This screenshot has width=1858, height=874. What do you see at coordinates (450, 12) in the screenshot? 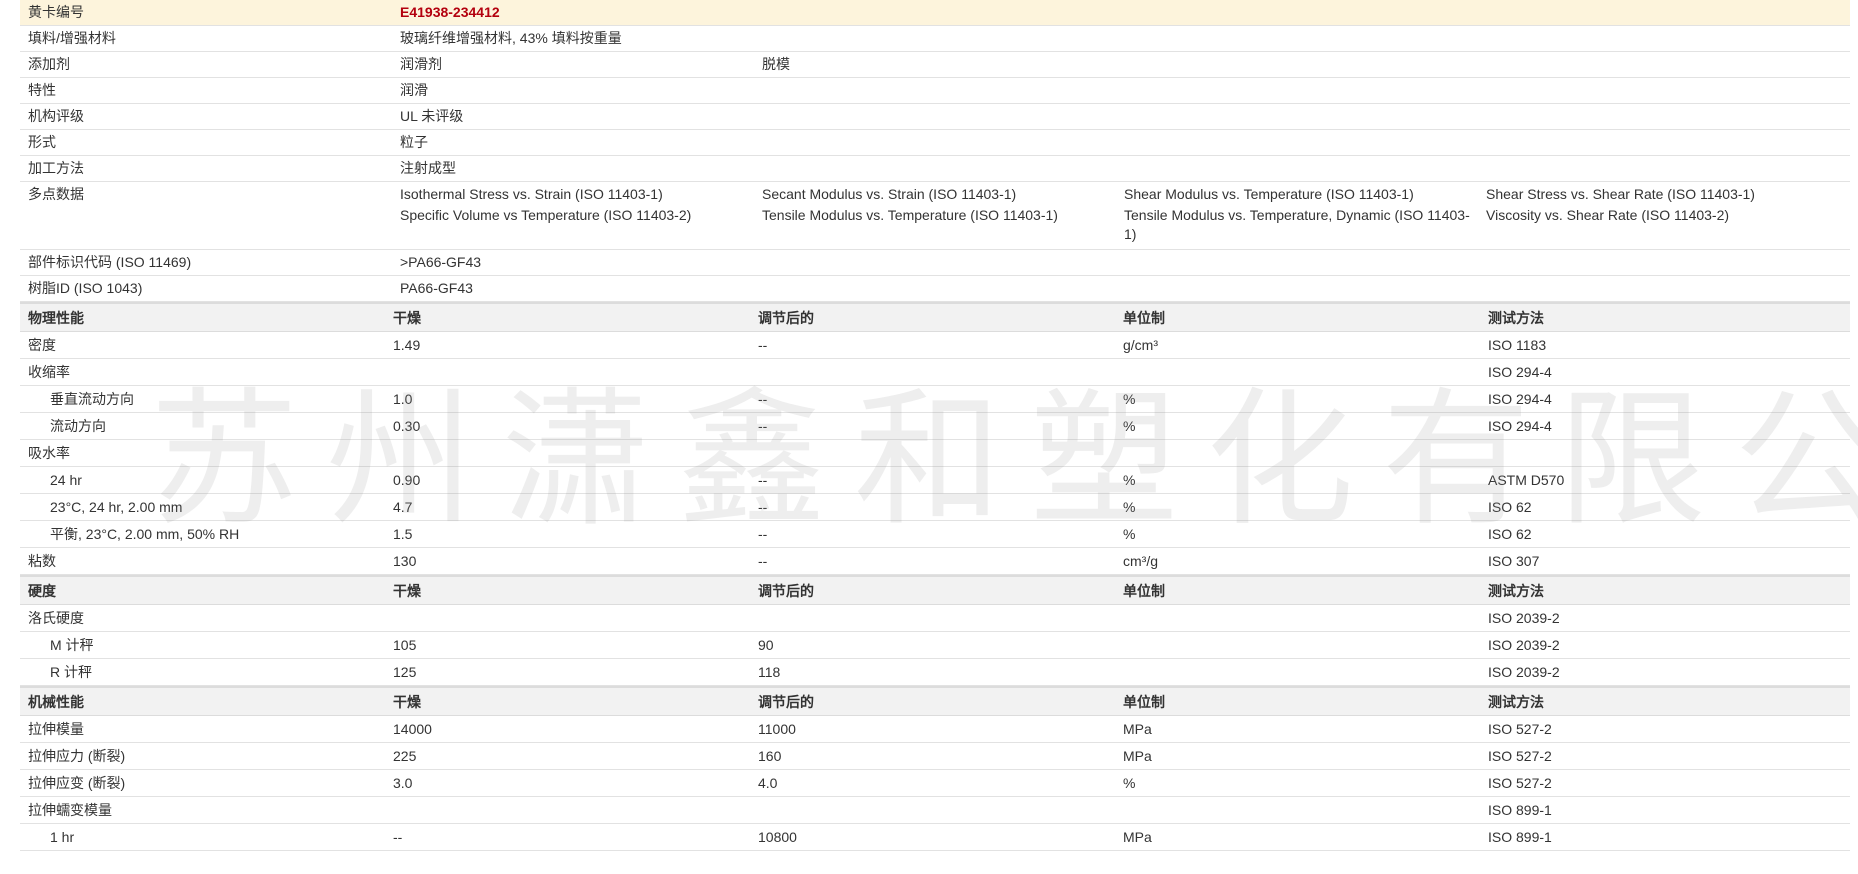
I see `card-number-value: E41938-234412` at bounding box center [450, 12].